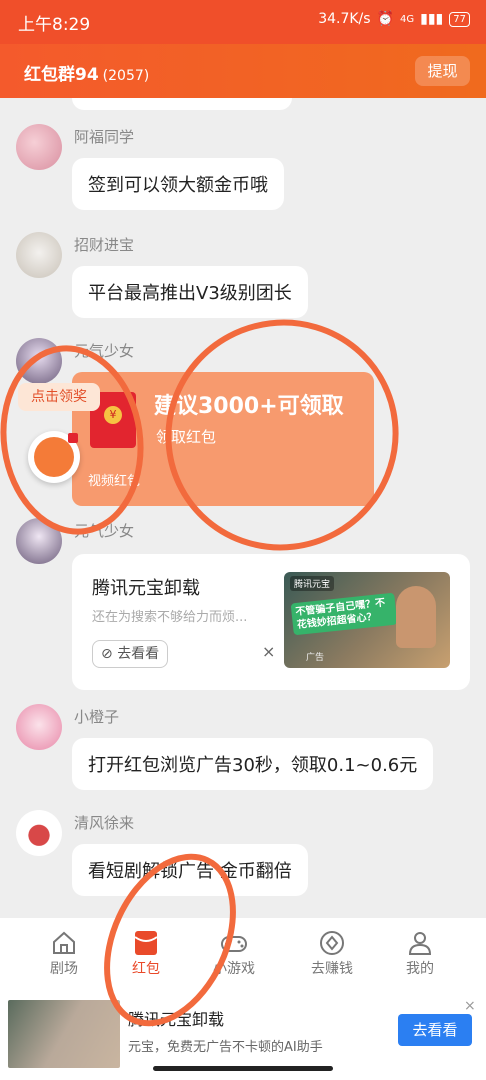 This screenshot has height=1080, width=486. I want to click on banner-ad-image, so click(64, 1034).